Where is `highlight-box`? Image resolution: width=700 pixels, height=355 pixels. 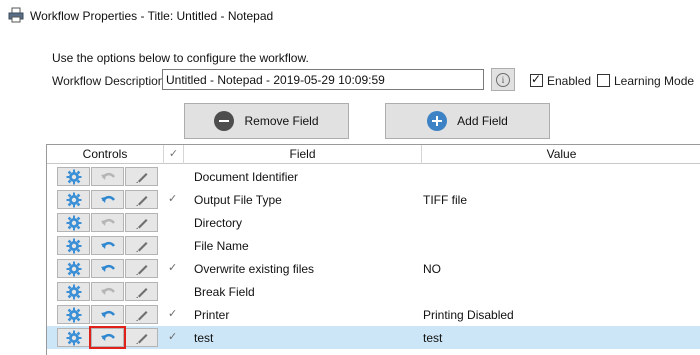 highlight-box is located at coordinates (107, 337).